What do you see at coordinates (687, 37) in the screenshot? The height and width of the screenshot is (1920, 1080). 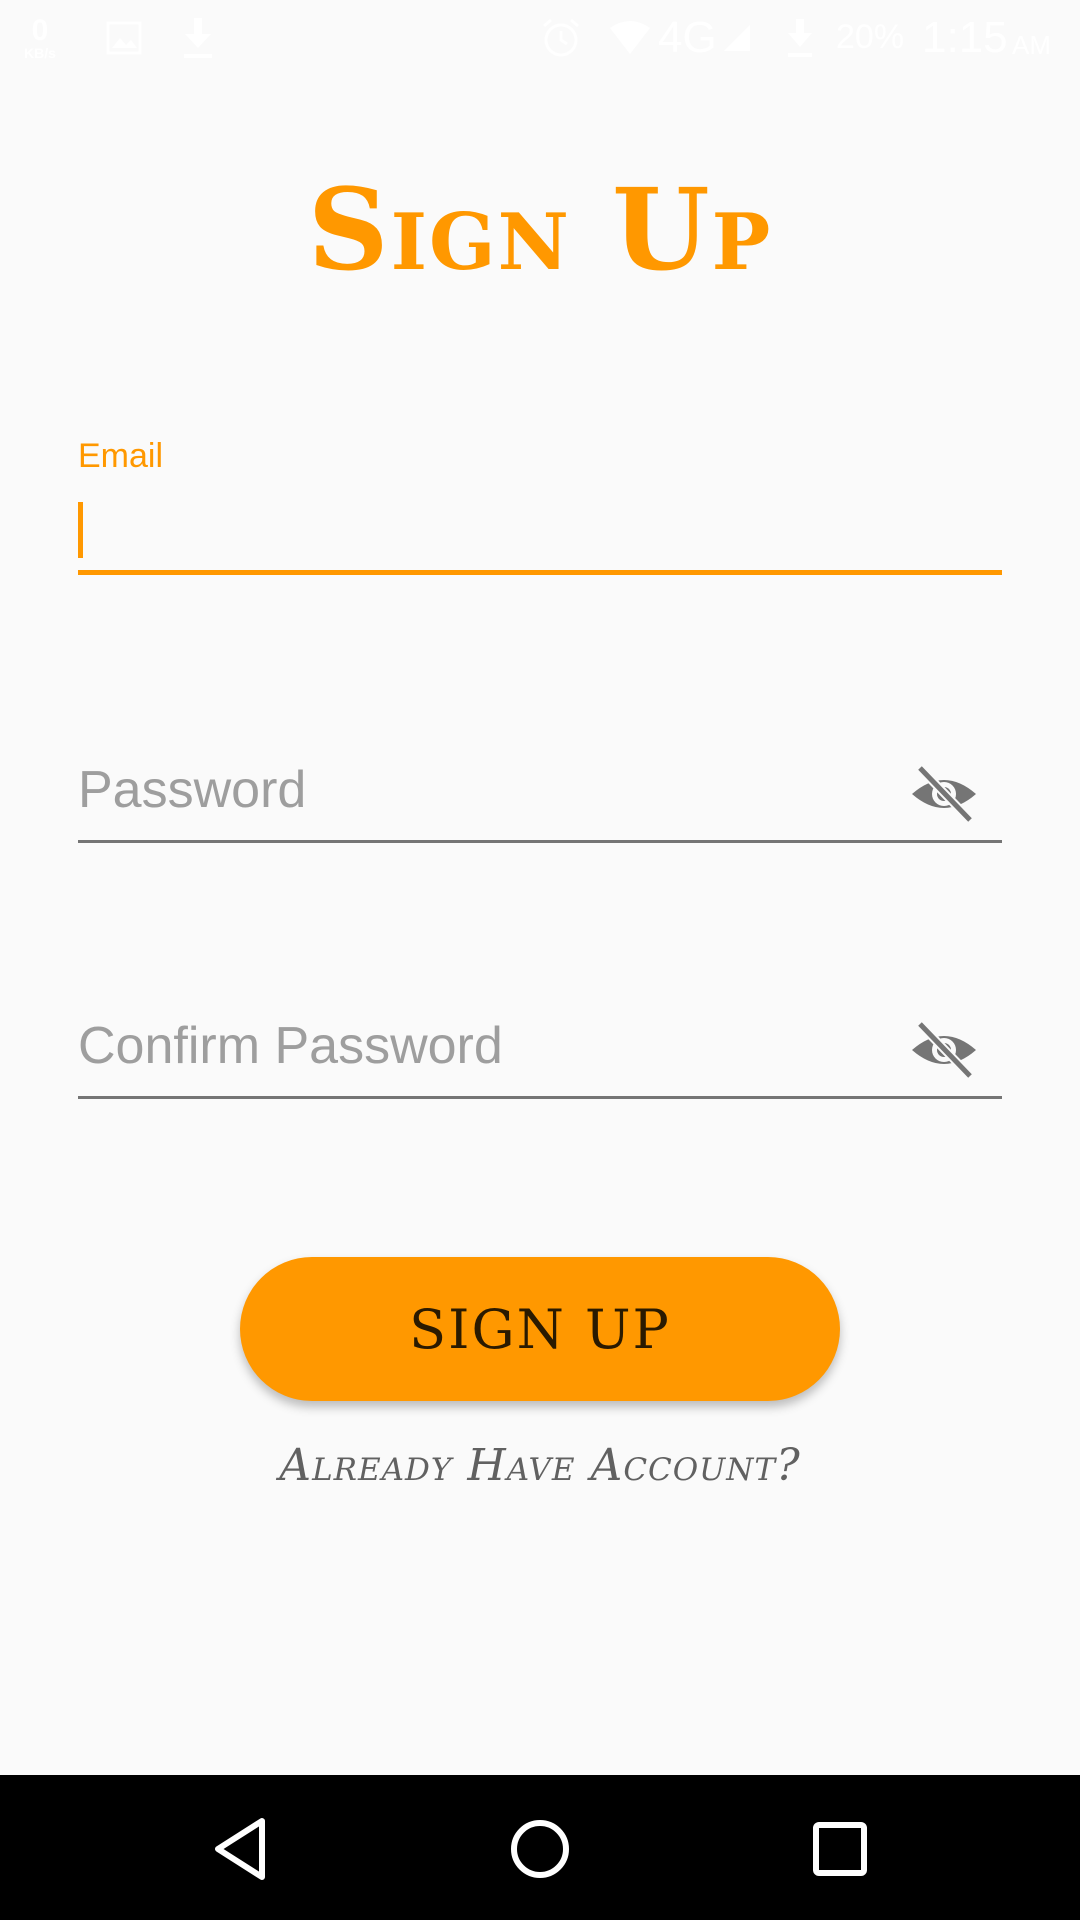 I see `network-type: 4G` at bounding box center [687, 37].